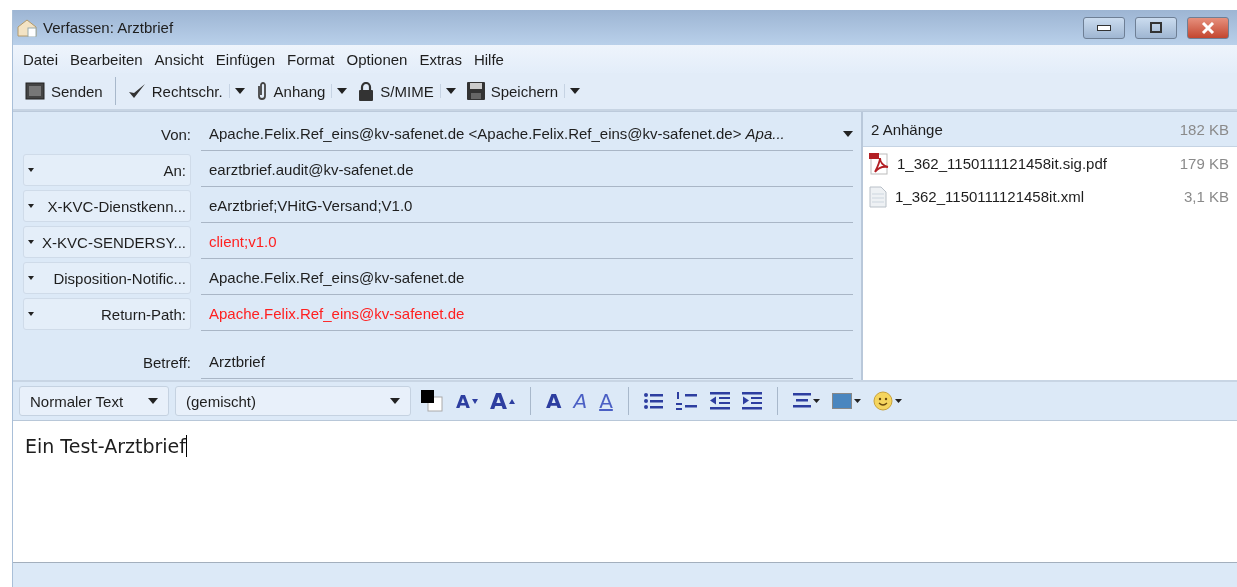 The width and height of the screenshot is (1237, 587). What do you see at coordinates (801, 401) in the screenshot?
I see `align-center-icon` at bounding box center [801, 401].